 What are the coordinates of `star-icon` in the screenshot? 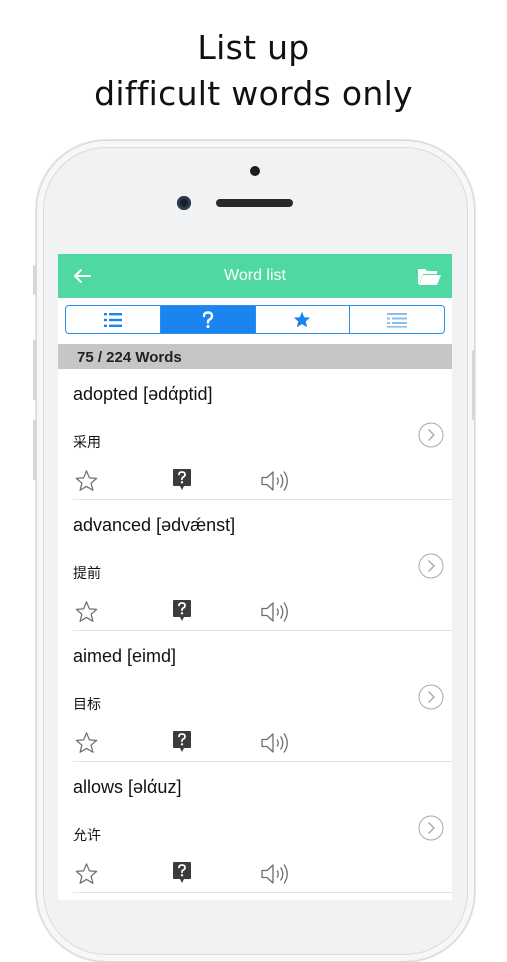 It's located at (302, 319).